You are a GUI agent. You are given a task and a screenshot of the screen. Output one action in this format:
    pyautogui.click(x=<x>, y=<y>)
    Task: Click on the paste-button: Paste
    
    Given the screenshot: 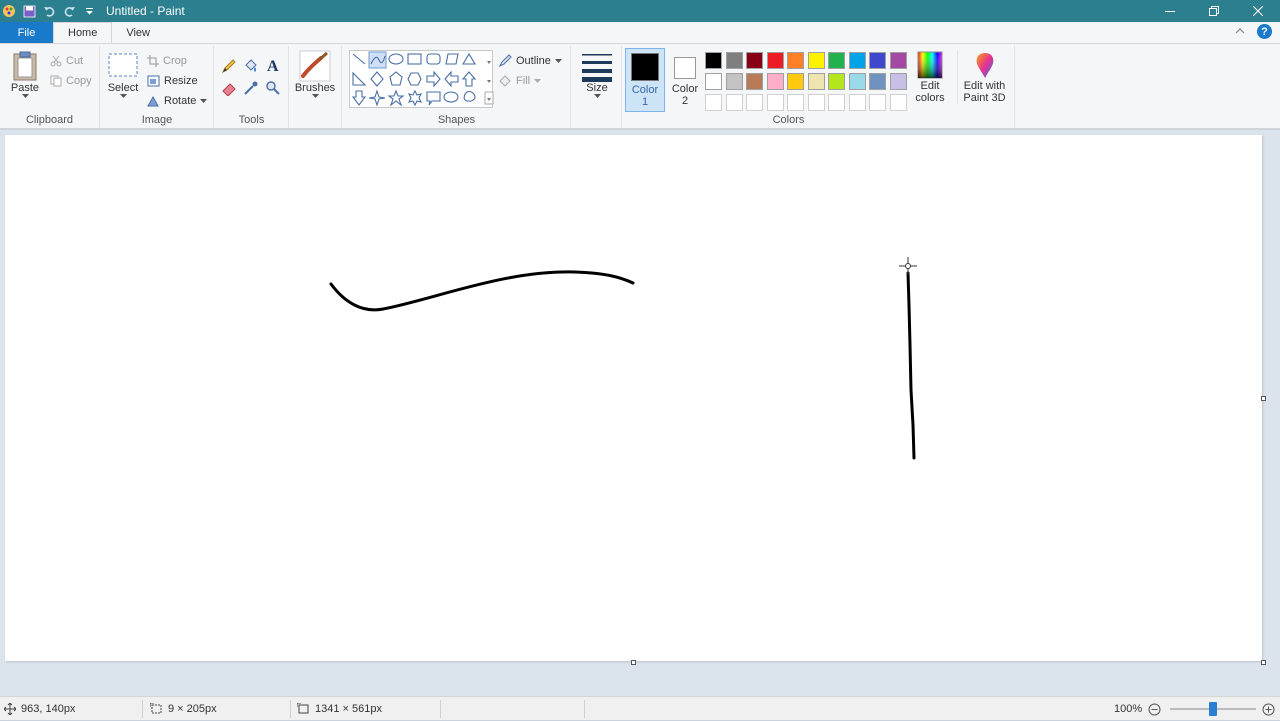 What is the action you would take?
    pyautogui.click(x=25, y=74)
    